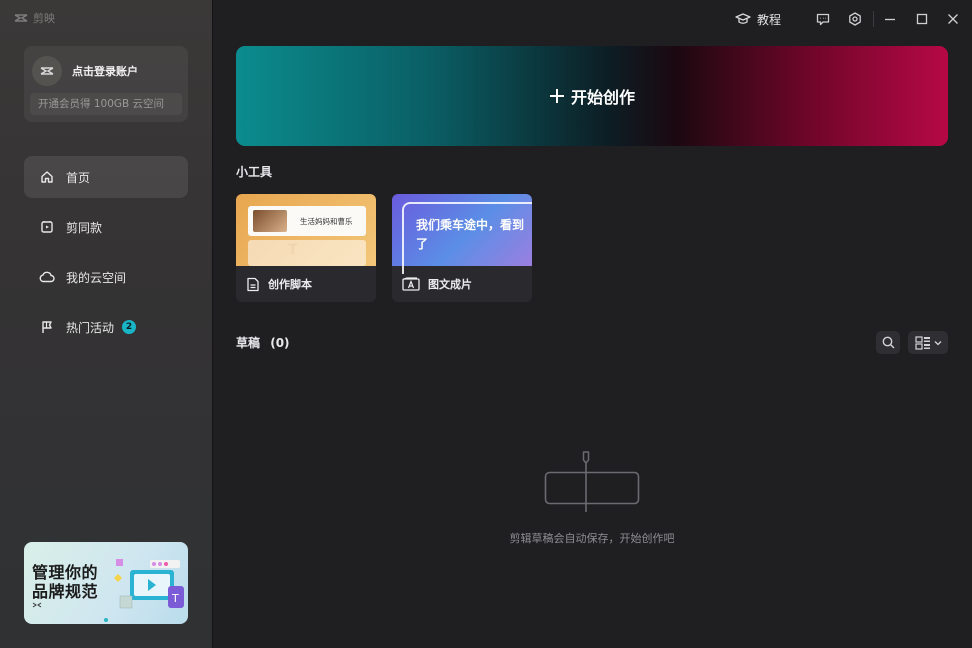 The width and height of the screenshot is (972, 648). I want to click on login-link: 点击登录账户, so click(105, 71).